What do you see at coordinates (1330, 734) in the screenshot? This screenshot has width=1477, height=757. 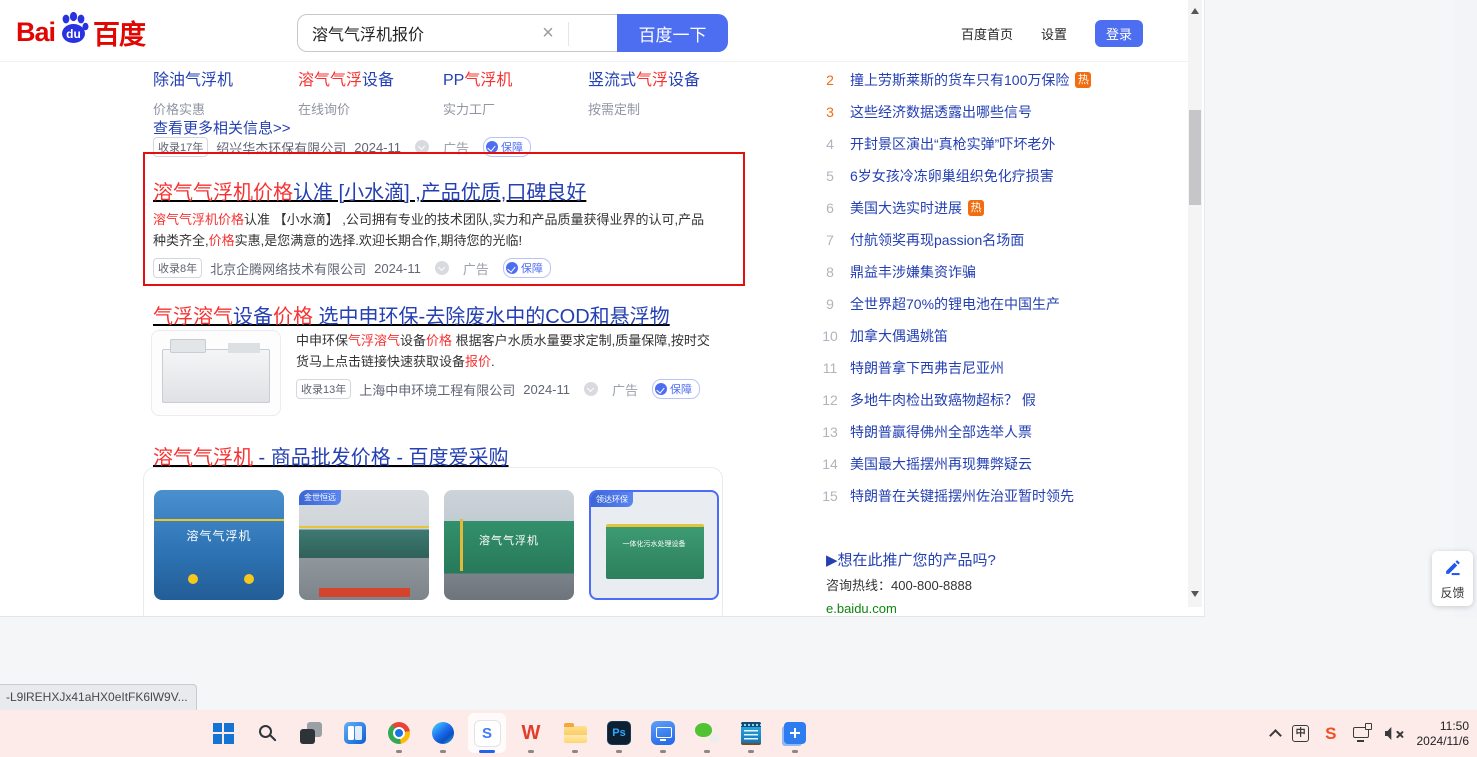 I see `sogou-tray-icon: S` at bounding box center [1330, 734].